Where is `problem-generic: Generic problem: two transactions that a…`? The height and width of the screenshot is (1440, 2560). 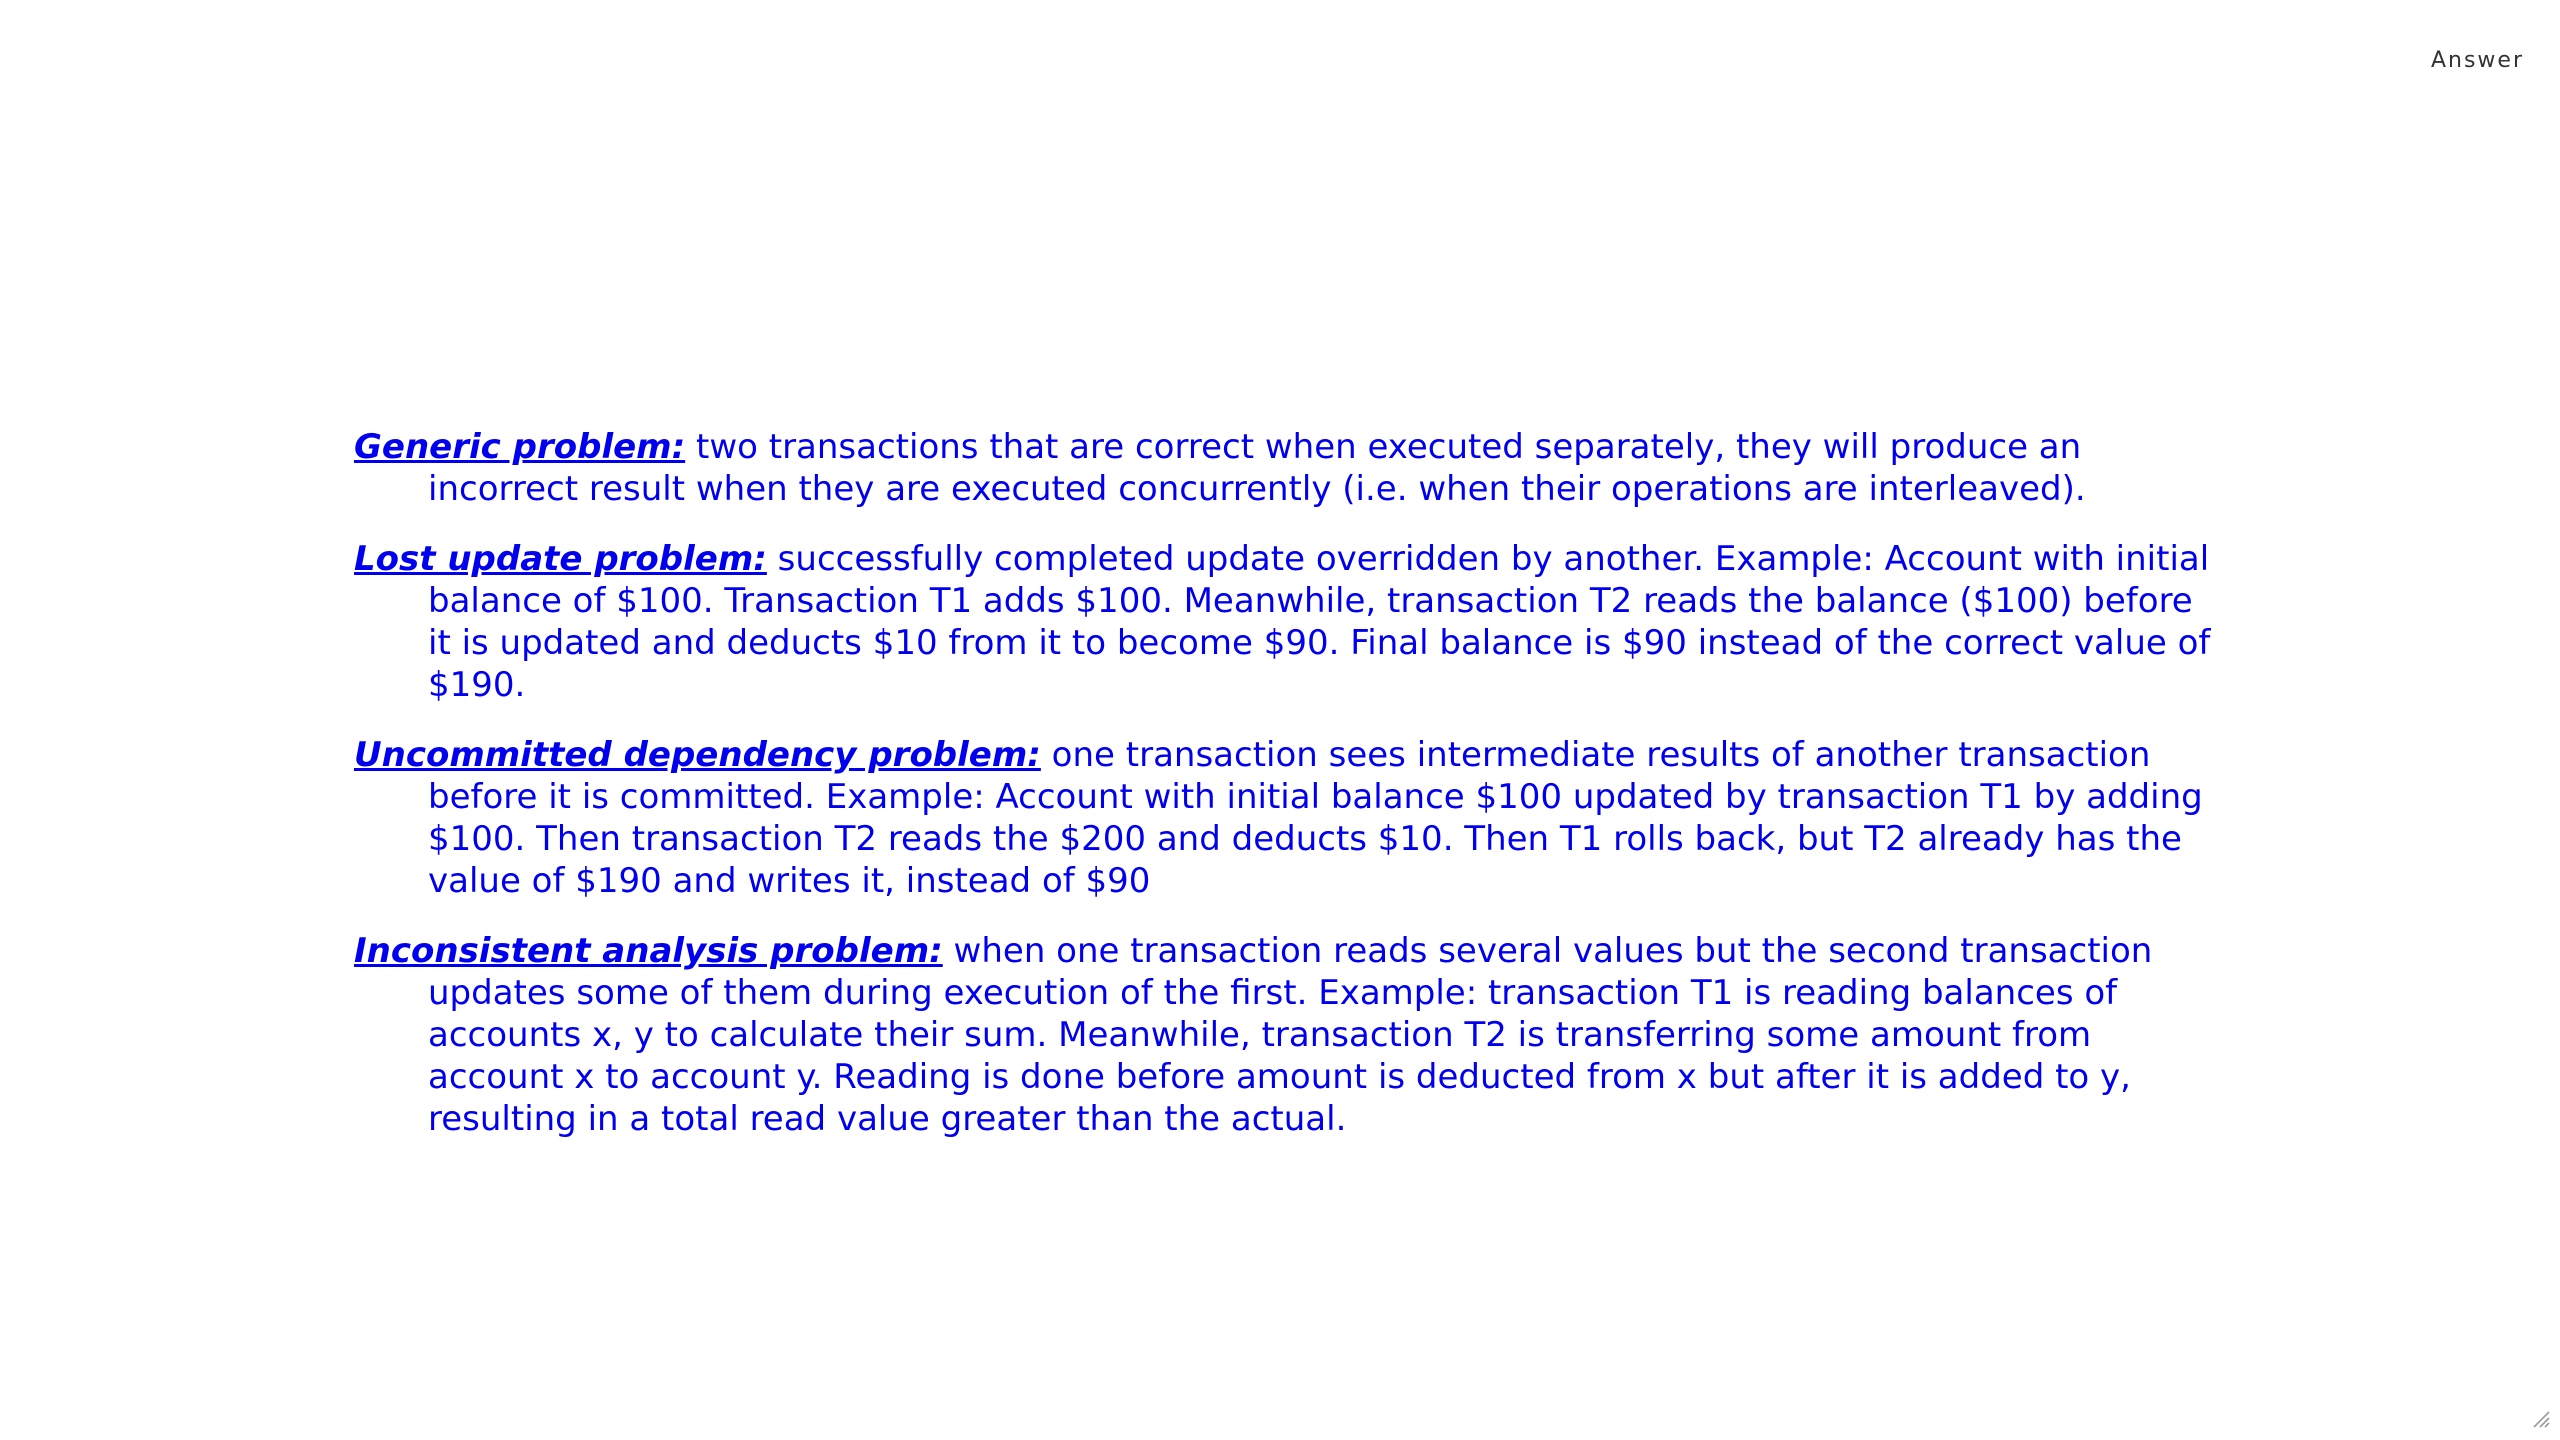
problem-generic: Generic problem: two transactions that a… is located at coordinates (1284, 468).